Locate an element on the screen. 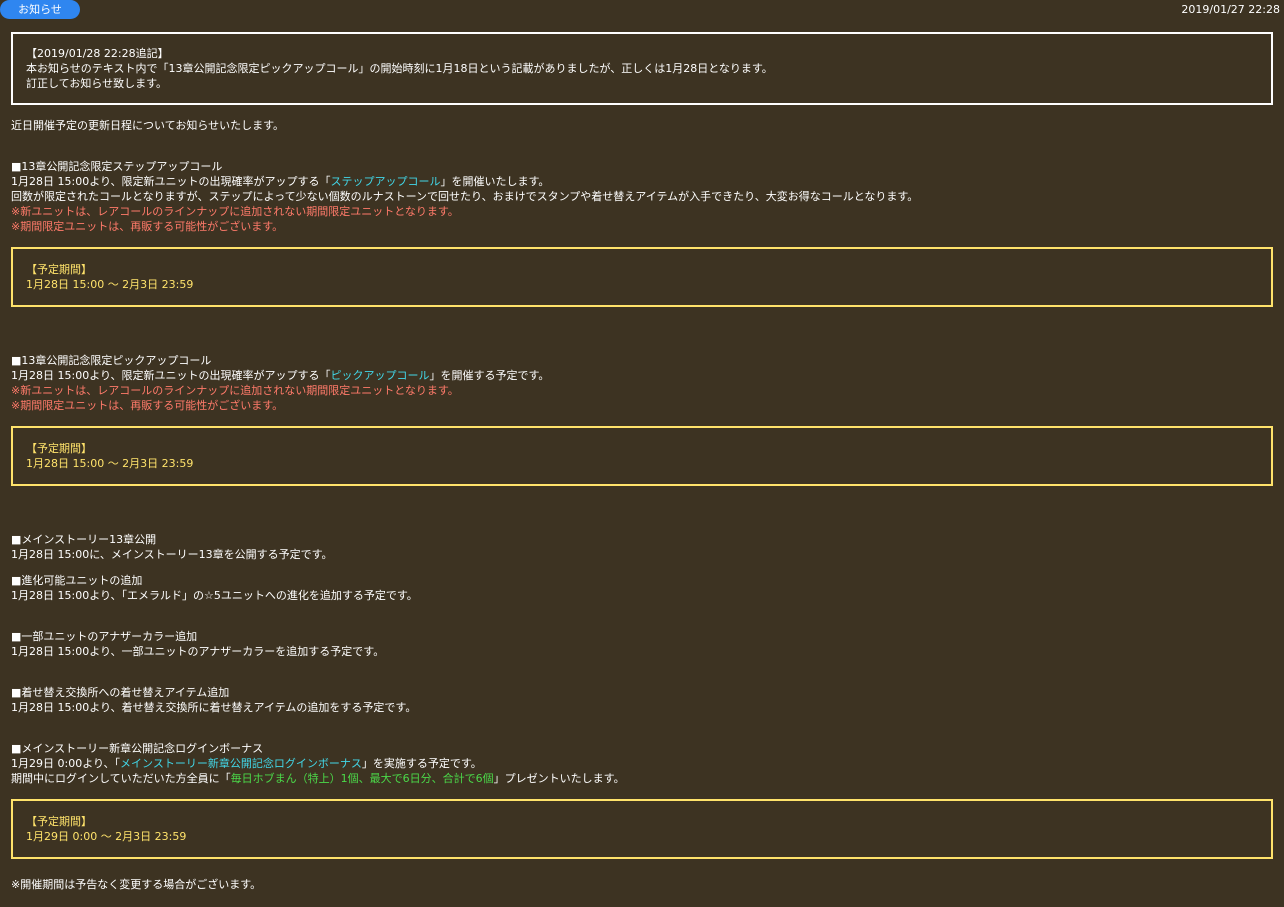  post-date: 2019/01/27 22:28 is located at coordinates (1230, 9).